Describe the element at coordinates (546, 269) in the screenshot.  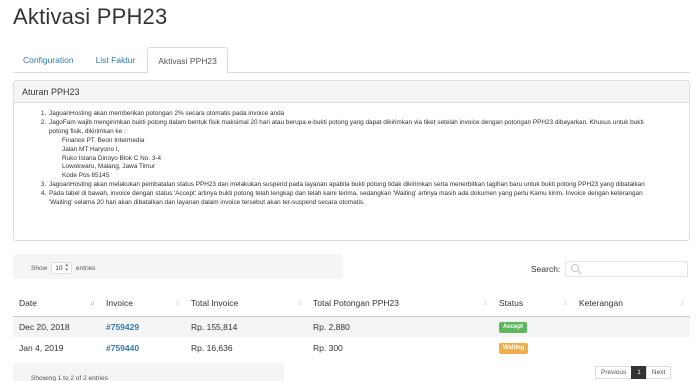
I see `search-label: Search:` at that location.